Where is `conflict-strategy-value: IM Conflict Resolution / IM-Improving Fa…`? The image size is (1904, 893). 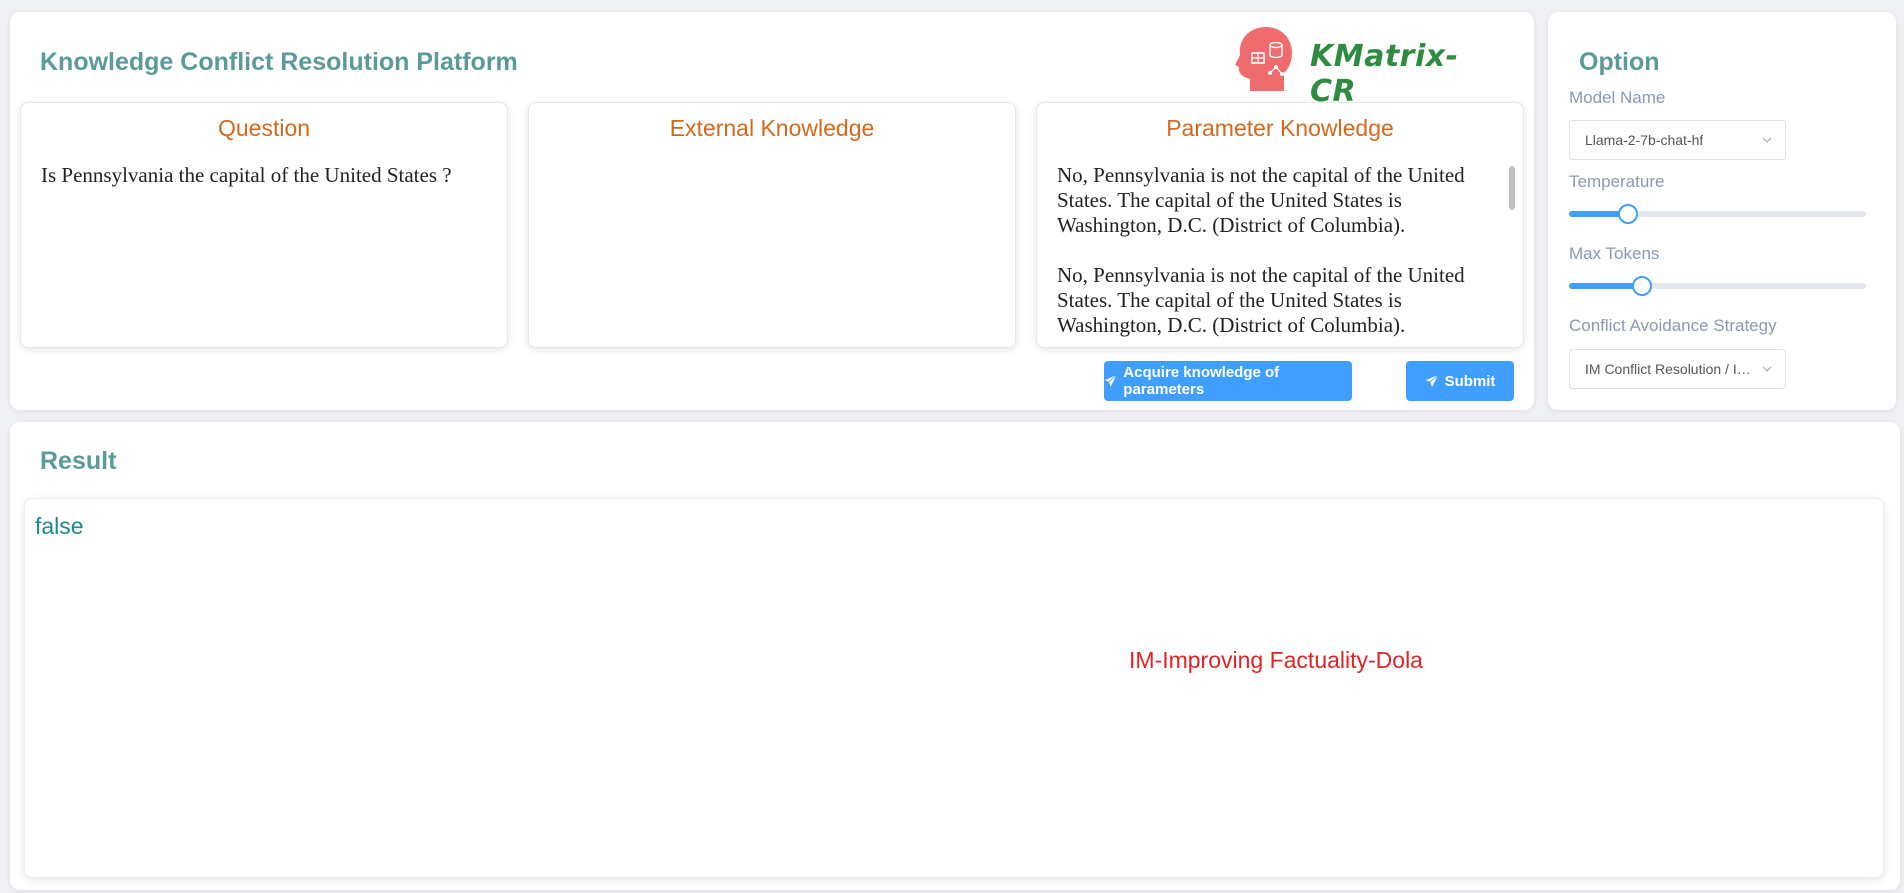 conflict-strategy-value: IM Conflict Resolution / IM-Improving Fa… is located at coordinates (1670, 369).